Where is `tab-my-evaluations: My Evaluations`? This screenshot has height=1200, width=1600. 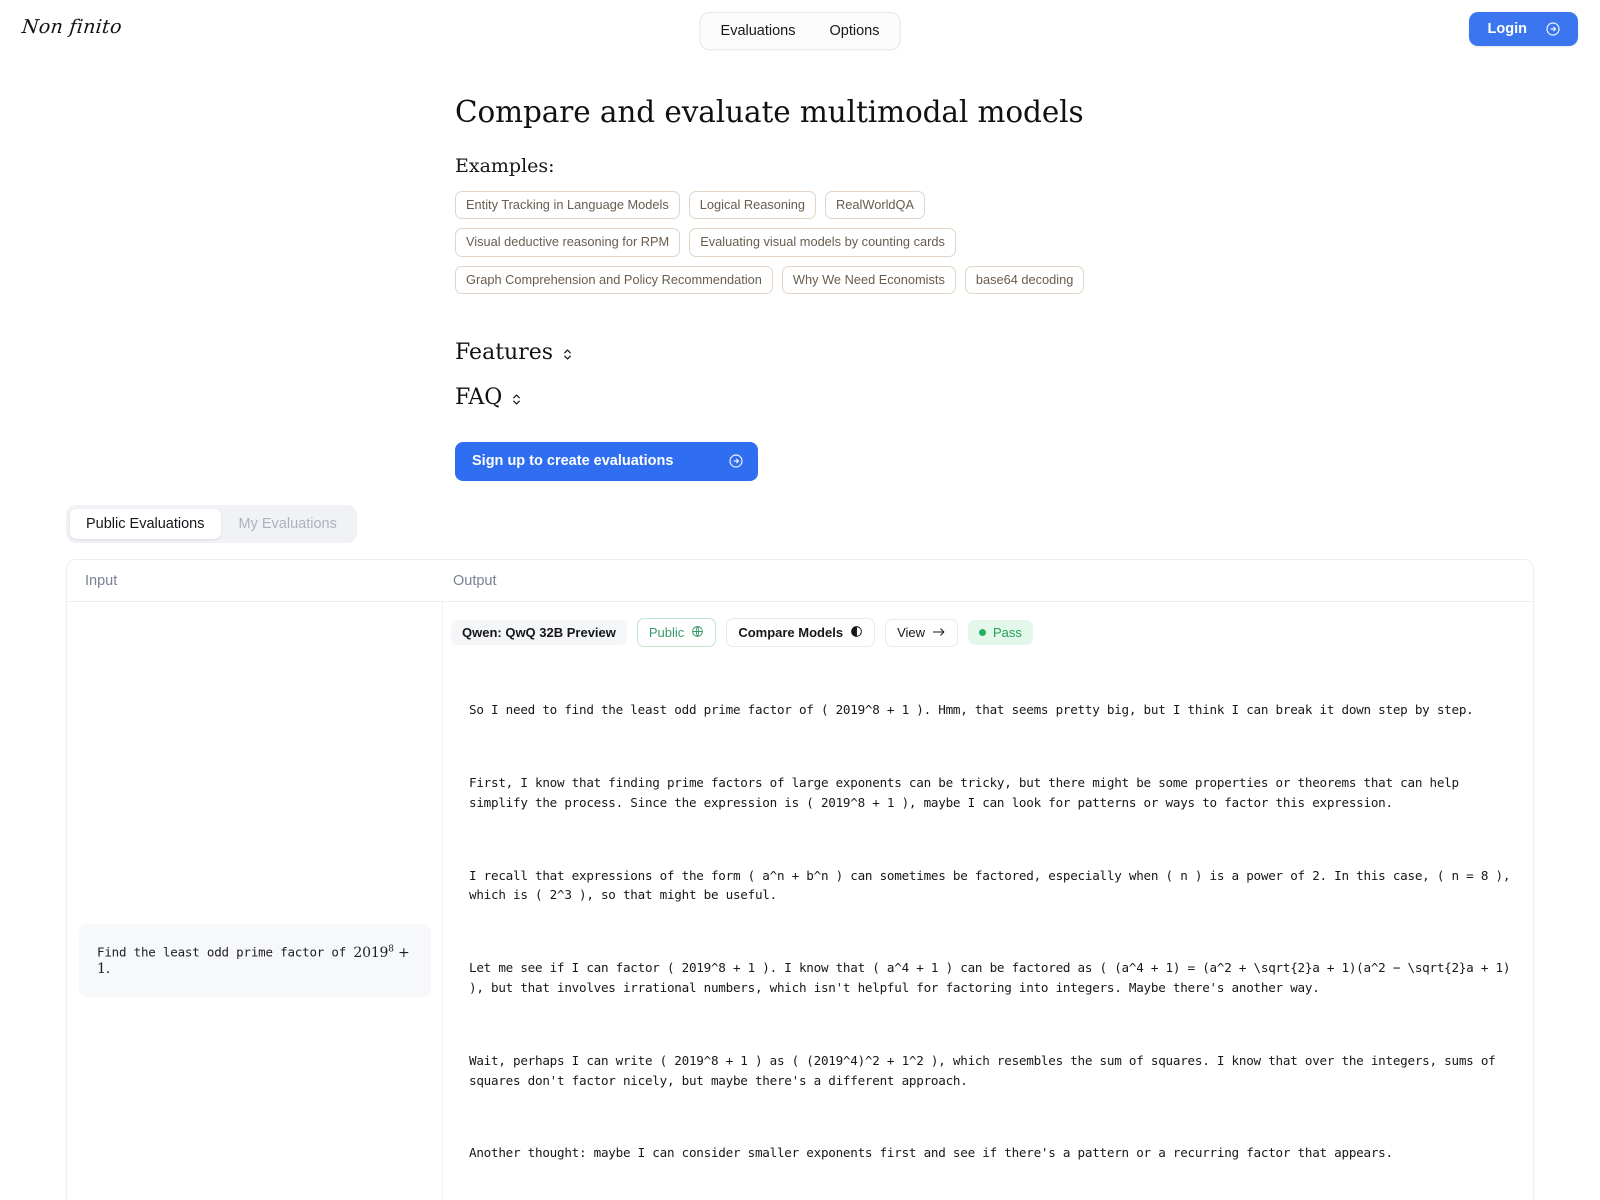
tab-my-evaluations: My Evaluations is located at coordinates (288, 524).